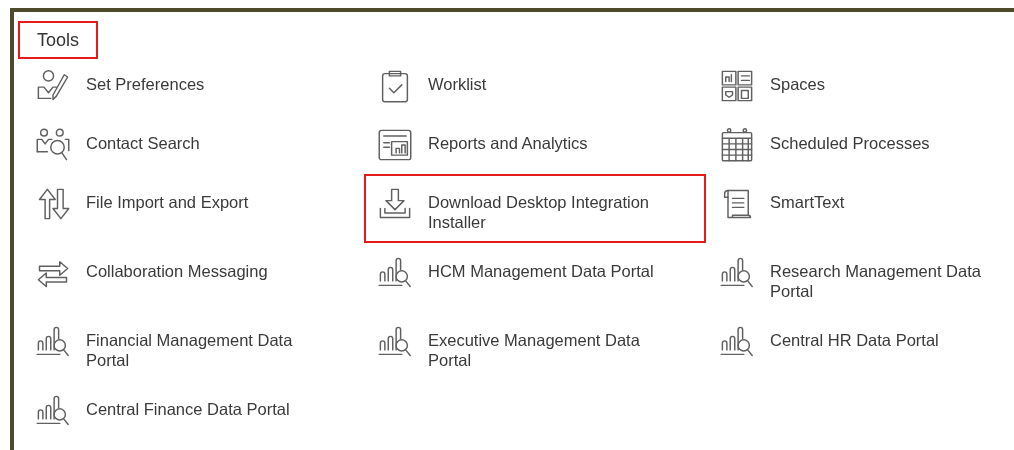 Image resolution: width=1014 pixels, height=450 pixels. Describe the element at coordinates (860, 144) in the screenshot. I see `tool-link: Scheduled Processes` at that location.